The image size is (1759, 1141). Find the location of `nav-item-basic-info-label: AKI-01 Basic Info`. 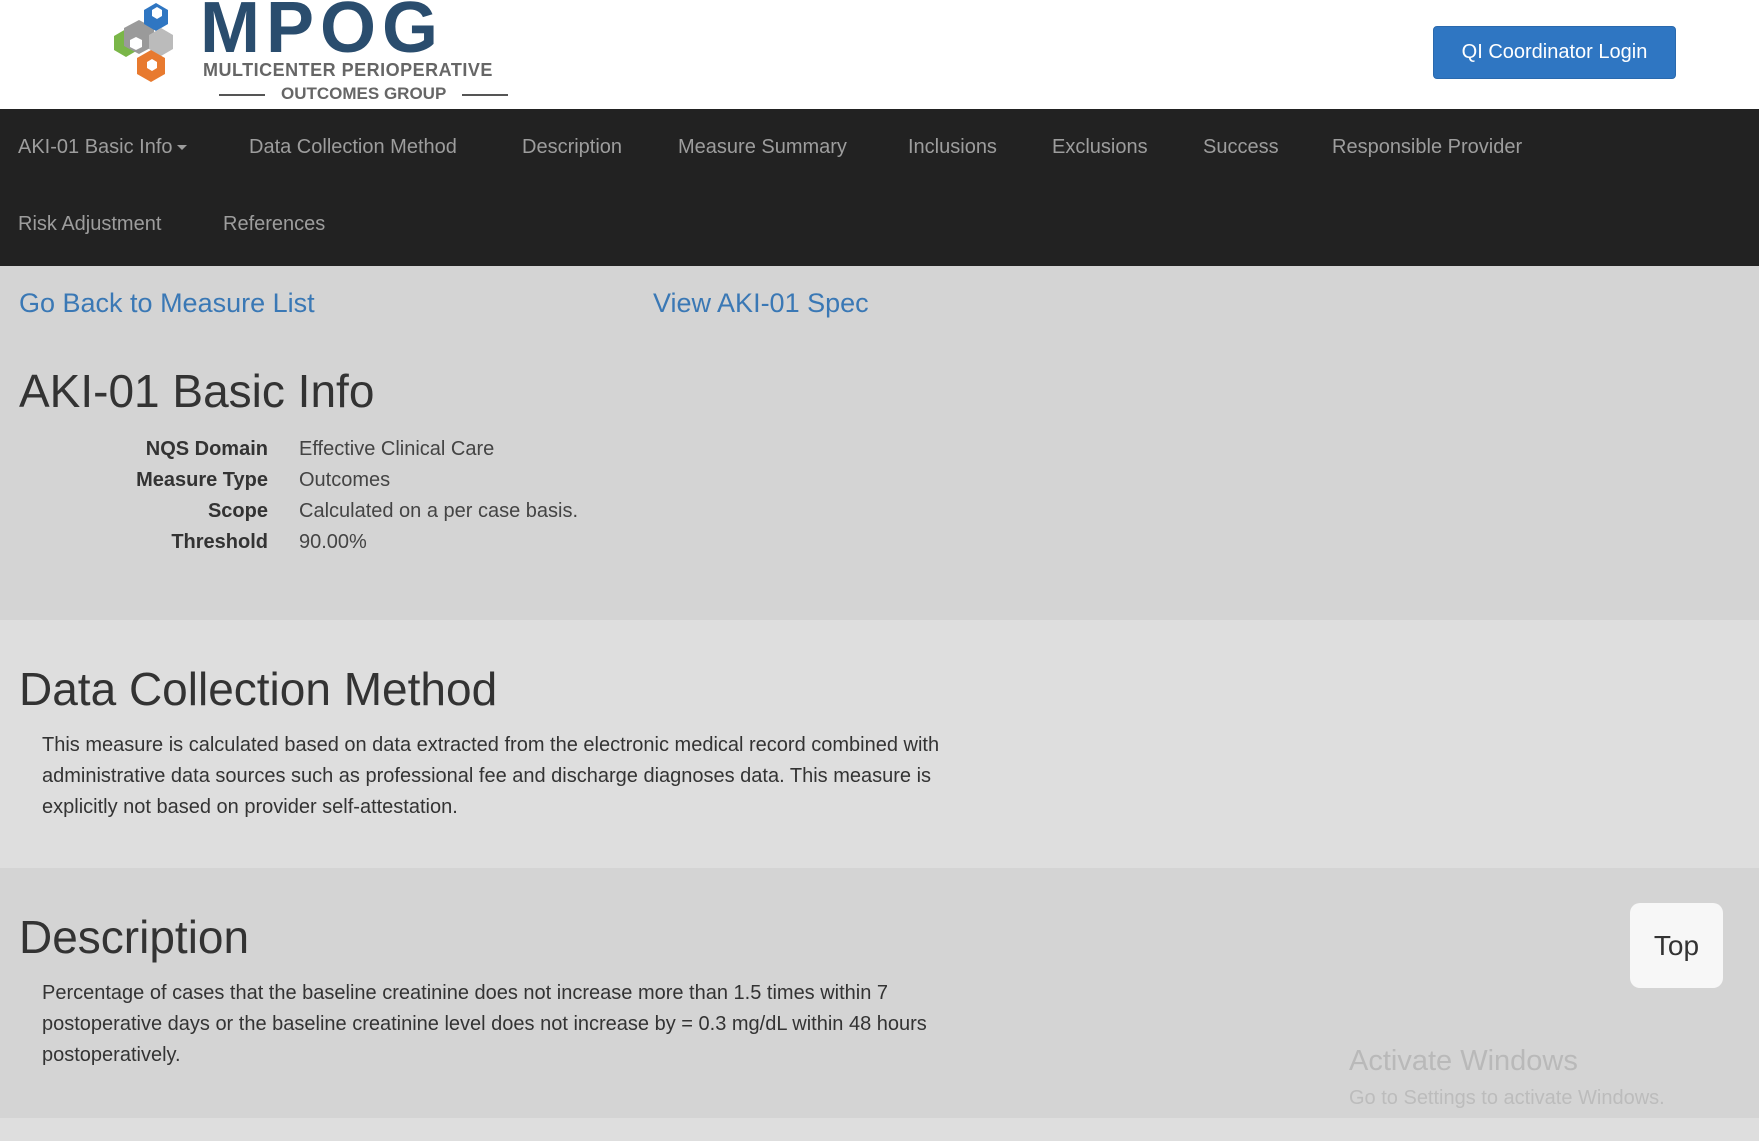

nav-item-basic-info-label: AKI-01 Basic Info is located at coordinates (95, 147).